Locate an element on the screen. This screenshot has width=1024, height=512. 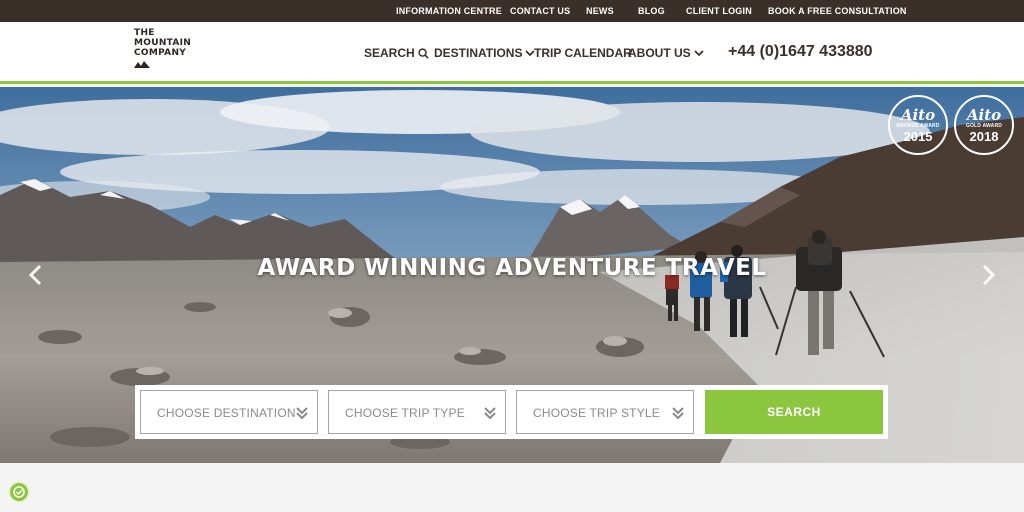
nav-trip-calendar: TRIP CALENDAR is located at coordinates (583, 53).